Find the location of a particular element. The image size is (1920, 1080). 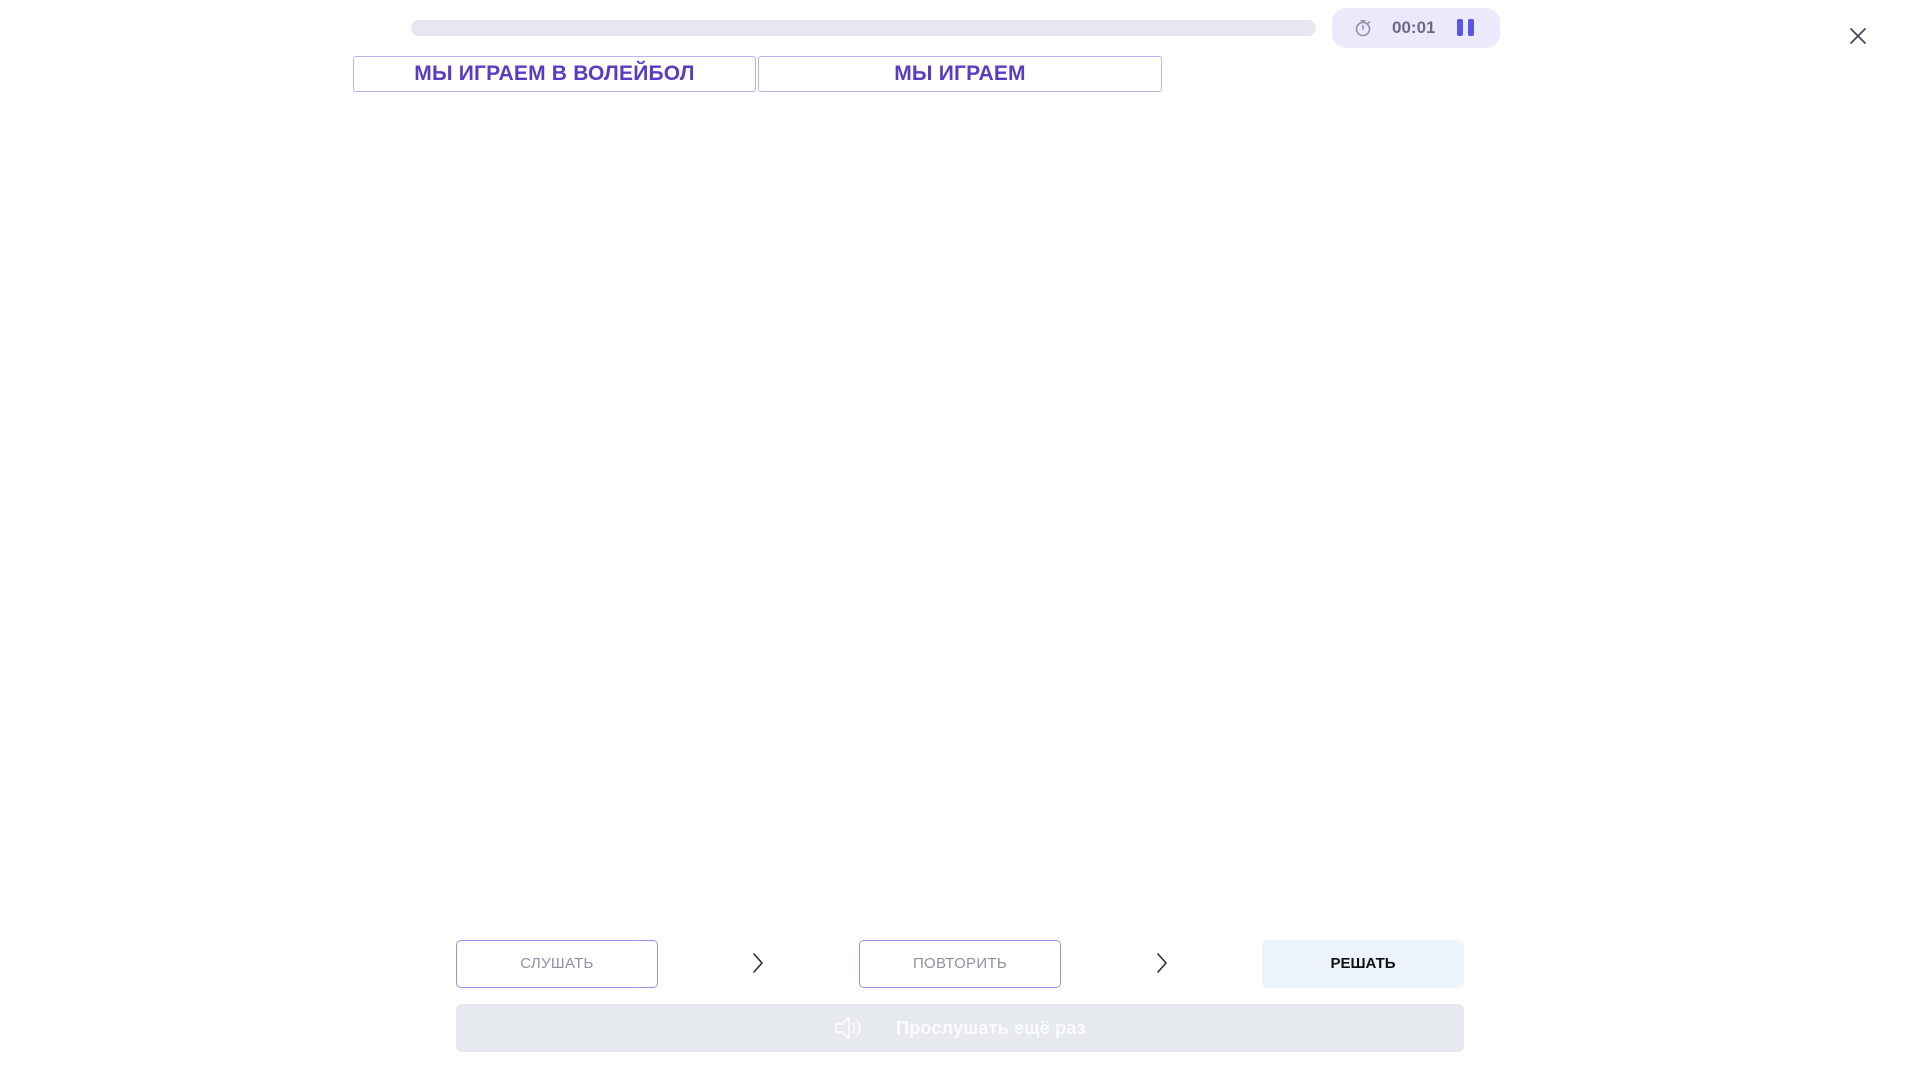

listen-again-content: Прослушать ещё раз is located at coordinates (960, 1028).